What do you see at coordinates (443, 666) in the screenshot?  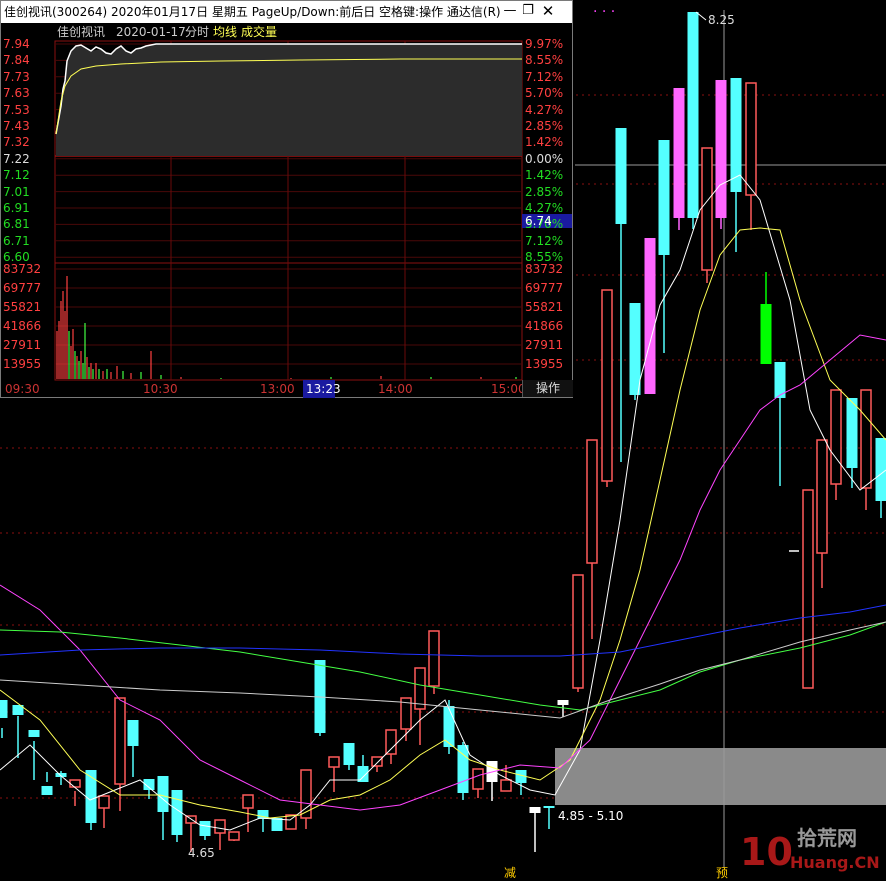 I see `ma60-line` at bounding box center [443, 666].